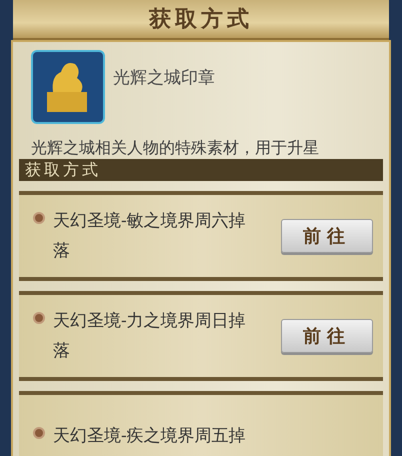  I want to click on source-text: 天幻圣境-敏之境界周六掉落, so click(150, 236).